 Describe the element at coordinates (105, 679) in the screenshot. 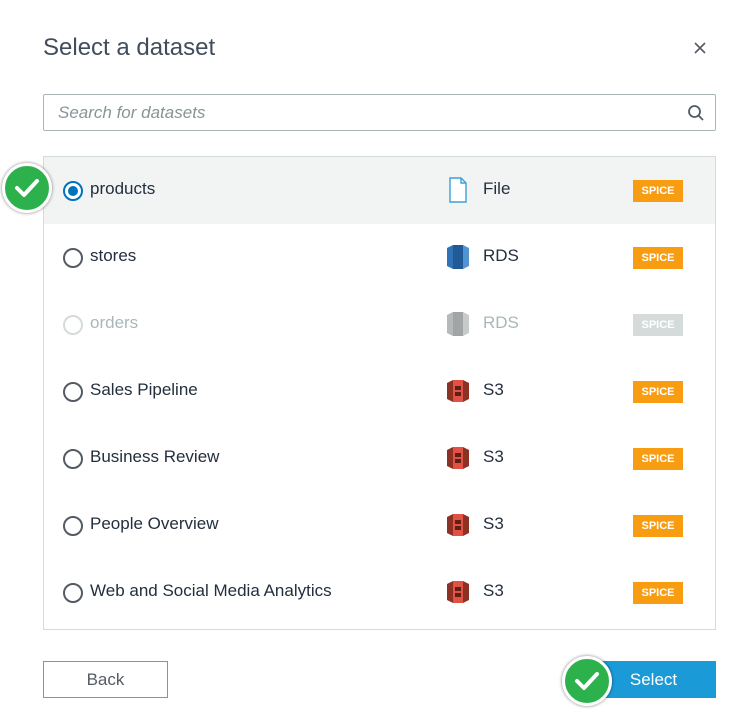

I see `back-button: Back` at that location.